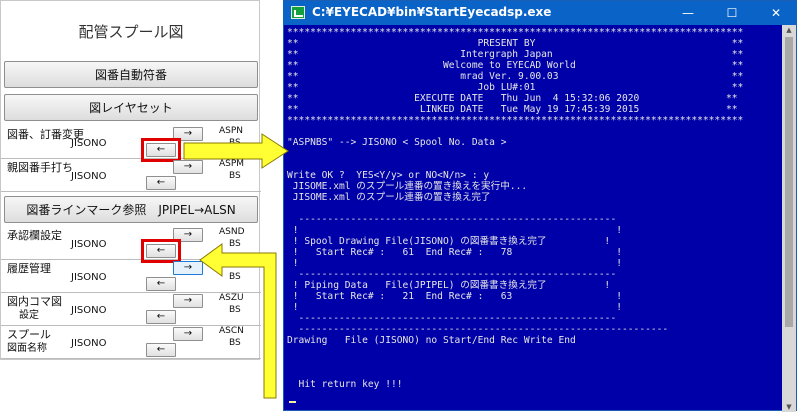 This screenshot has height=412, width=797. I want to click on console-line: ** Job LU#:01 **, so click(515, 87).